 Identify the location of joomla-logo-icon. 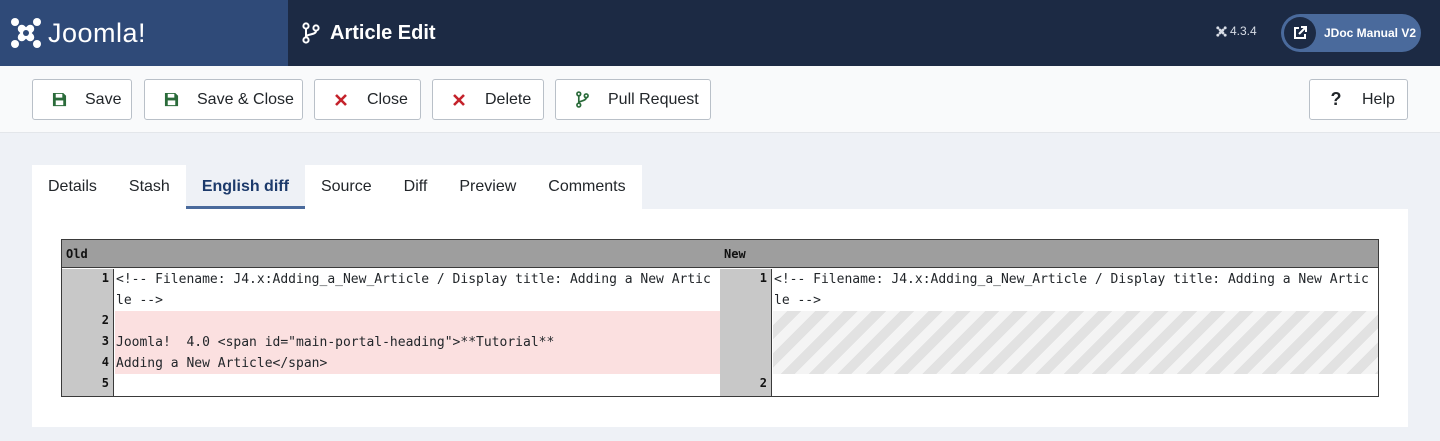
(26, 33).